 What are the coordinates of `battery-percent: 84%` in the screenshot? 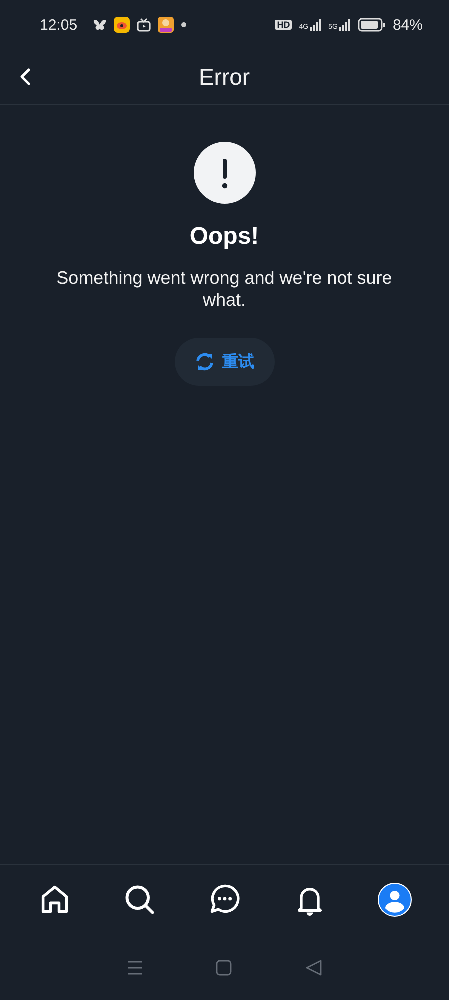 It's located at (407, 25).